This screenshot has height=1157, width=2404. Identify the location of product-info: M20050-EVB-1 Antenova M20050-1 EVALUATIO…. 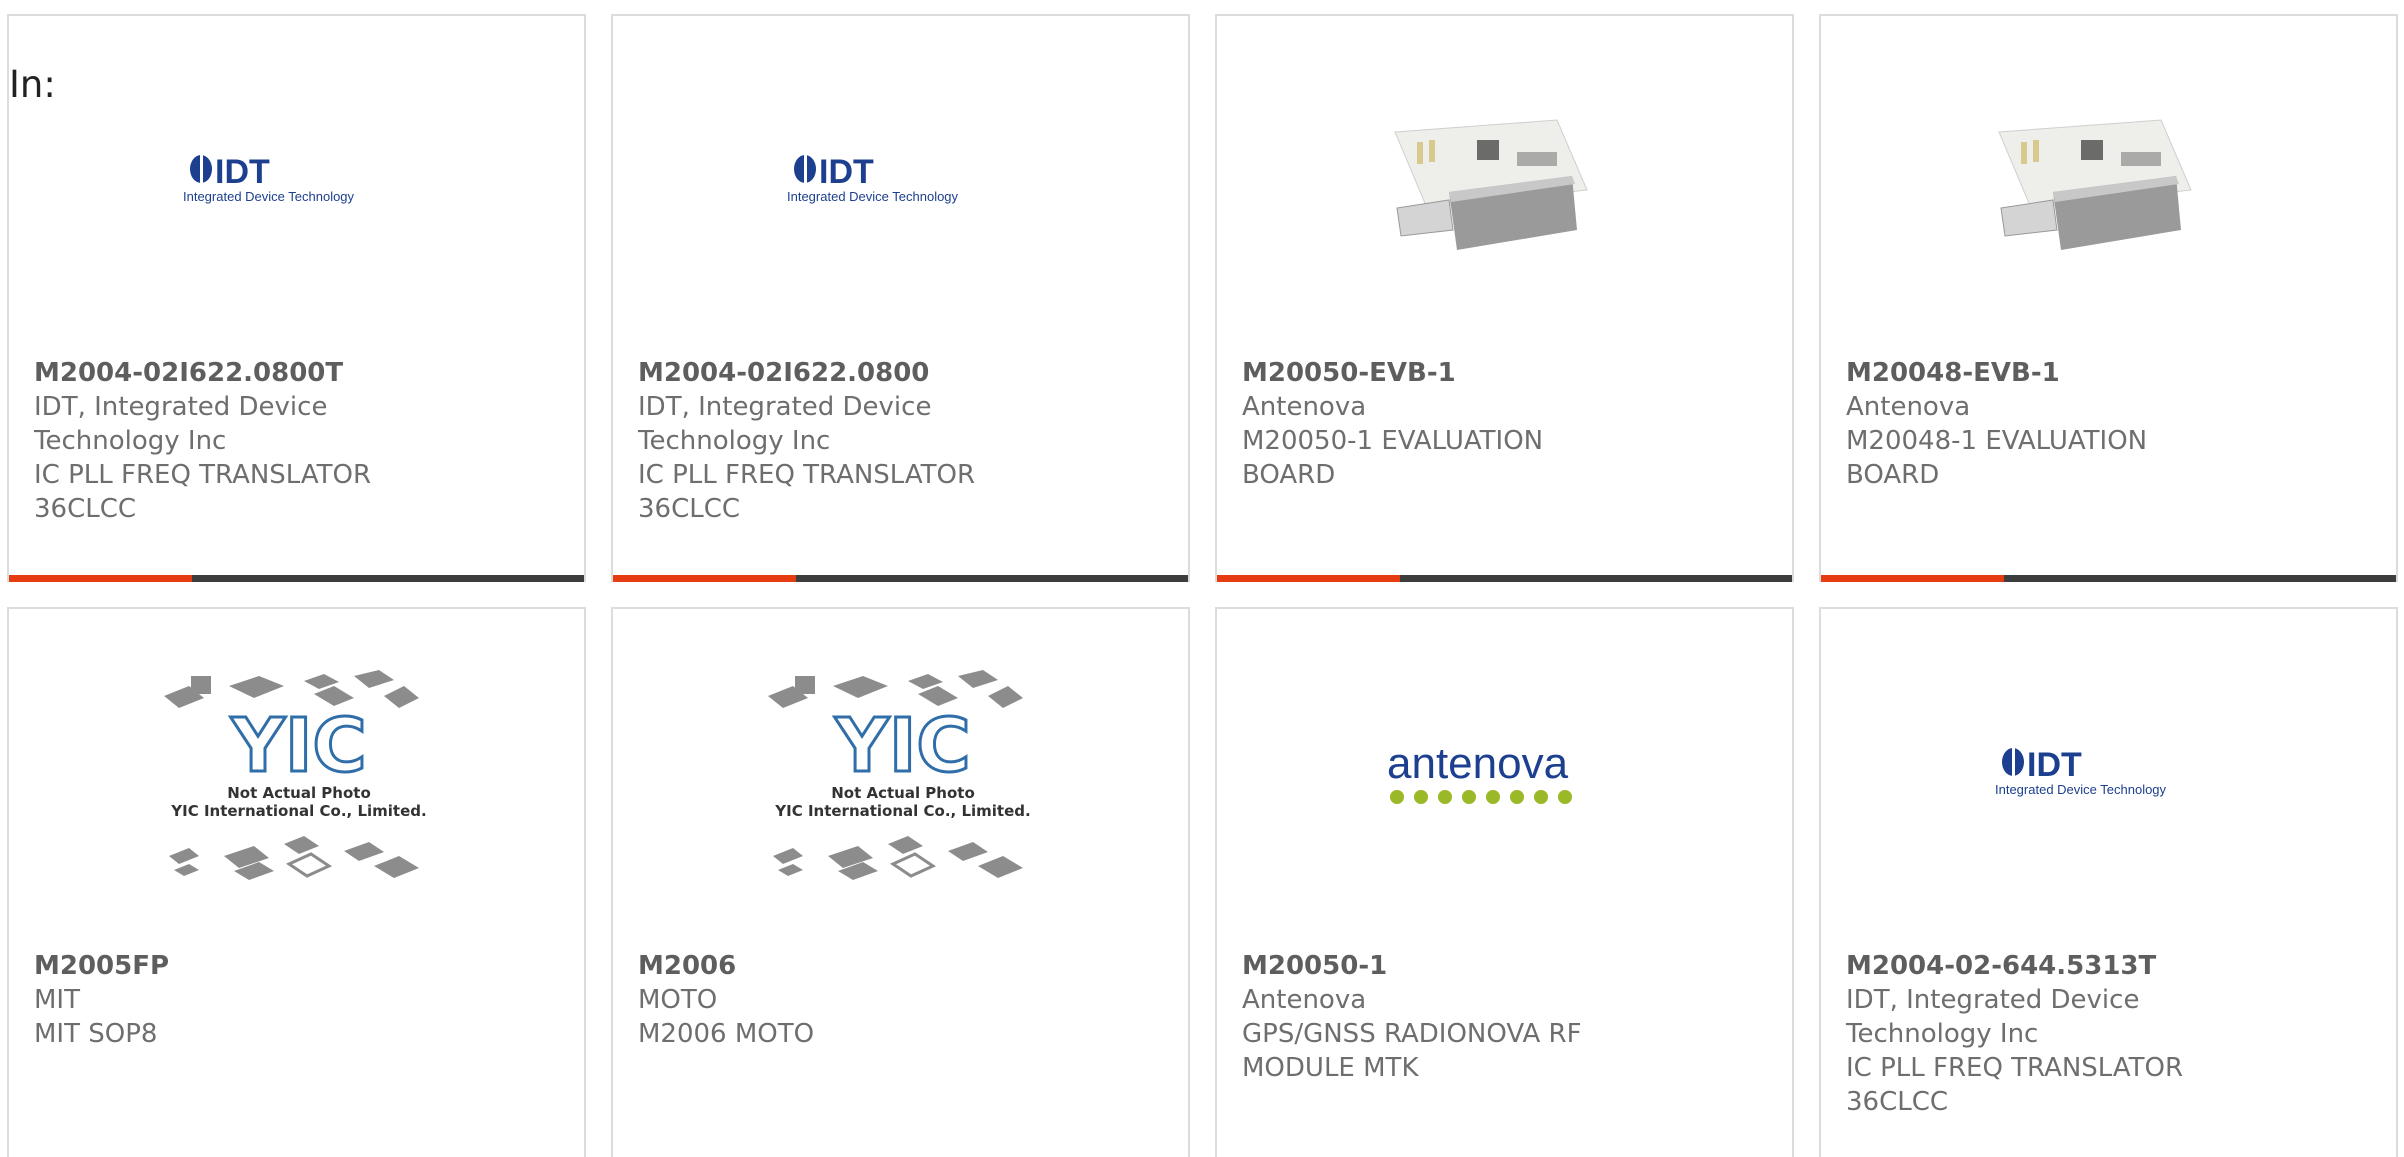
(1442, 424).